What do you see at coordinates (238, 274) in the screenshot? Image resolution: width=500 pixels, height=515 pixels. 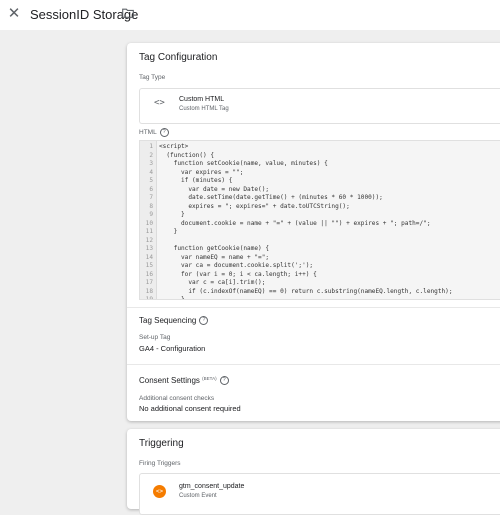 I see `code-text: for (var i = 0; i < ca.length; i++) {` at bounding box center [238, 274].